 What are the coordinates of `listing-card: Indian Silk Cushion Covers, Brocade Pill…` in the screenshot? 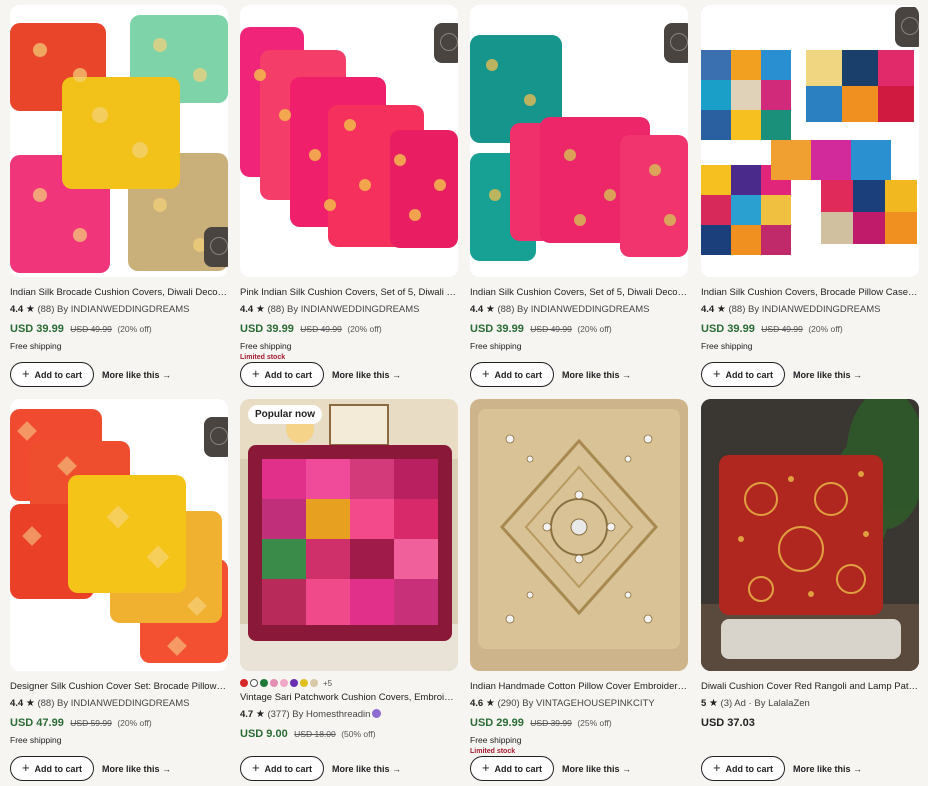 It's located at (810, 196).